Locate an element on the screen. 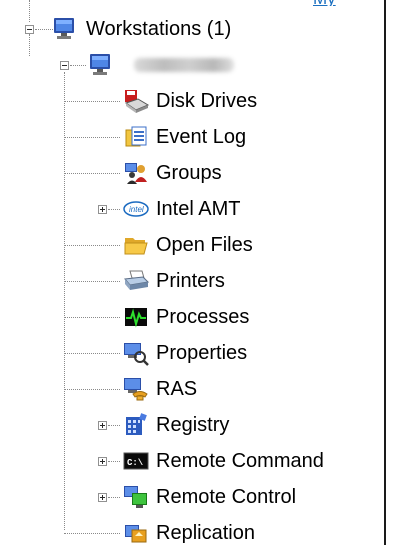 The image size is (396, 545). tree-item-replication: Replication is located at coordinates (188, 531).